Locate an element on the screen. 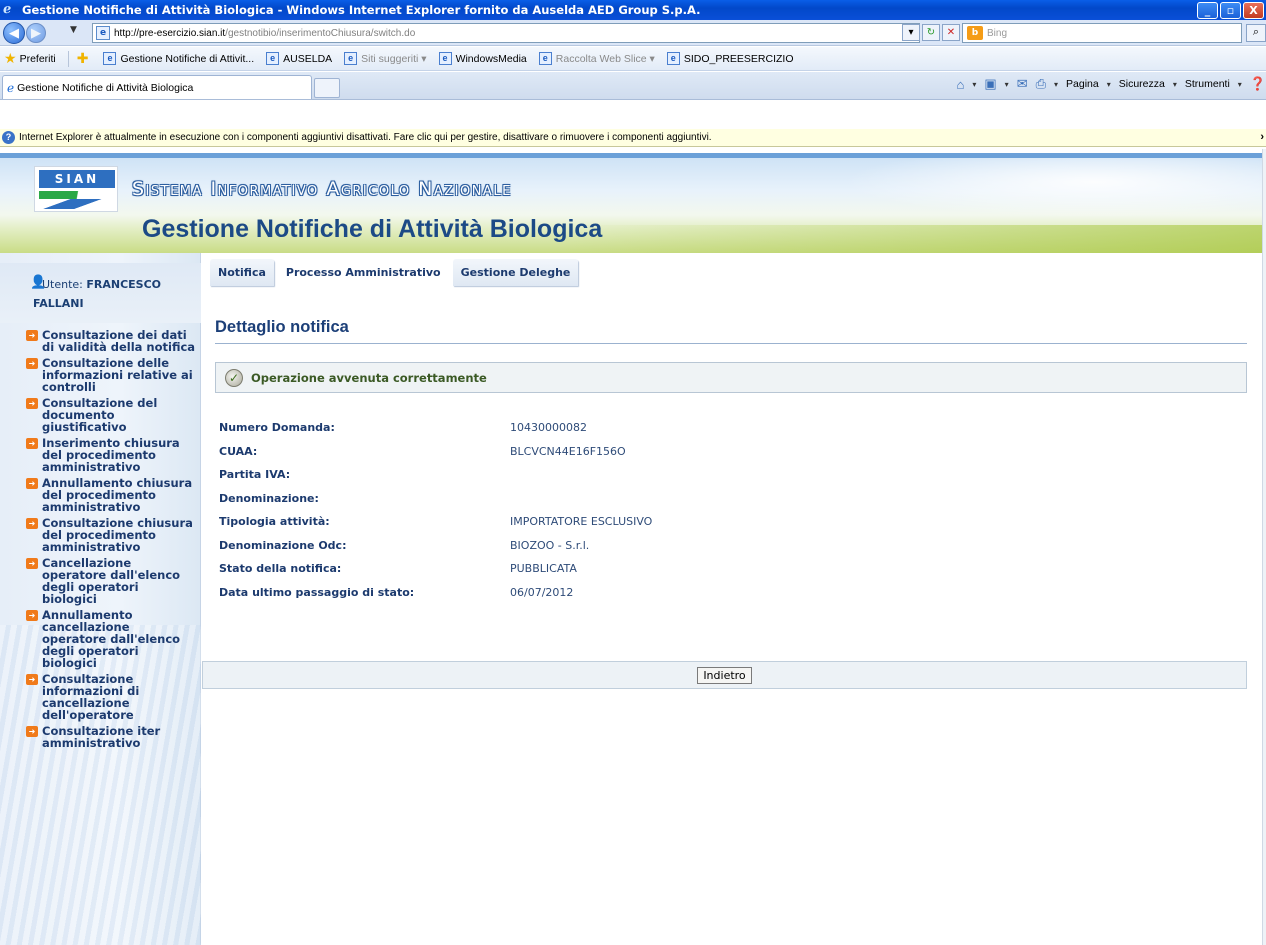 Image resolution: width=1266 pixels, height=945 pixels. ie-logo-icon: ℯ is located at coordinates (7, 9).